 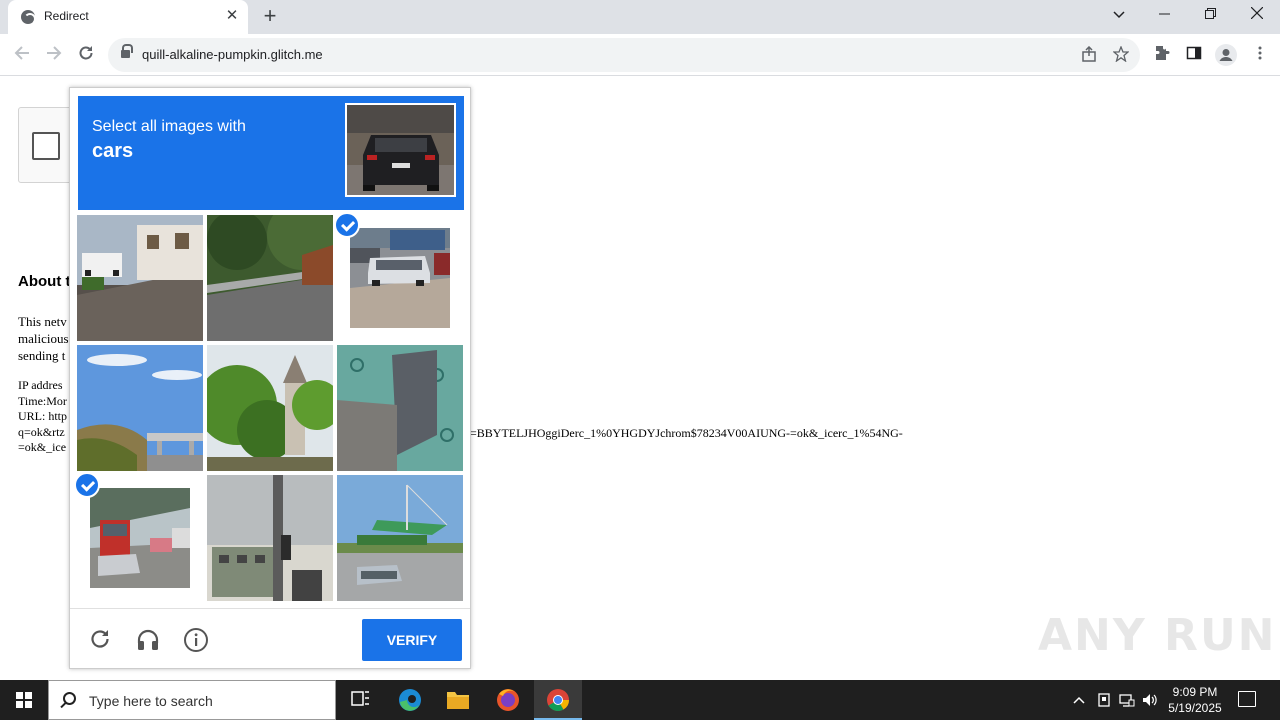 I want to click on back-button, so click(x=22, y=55).